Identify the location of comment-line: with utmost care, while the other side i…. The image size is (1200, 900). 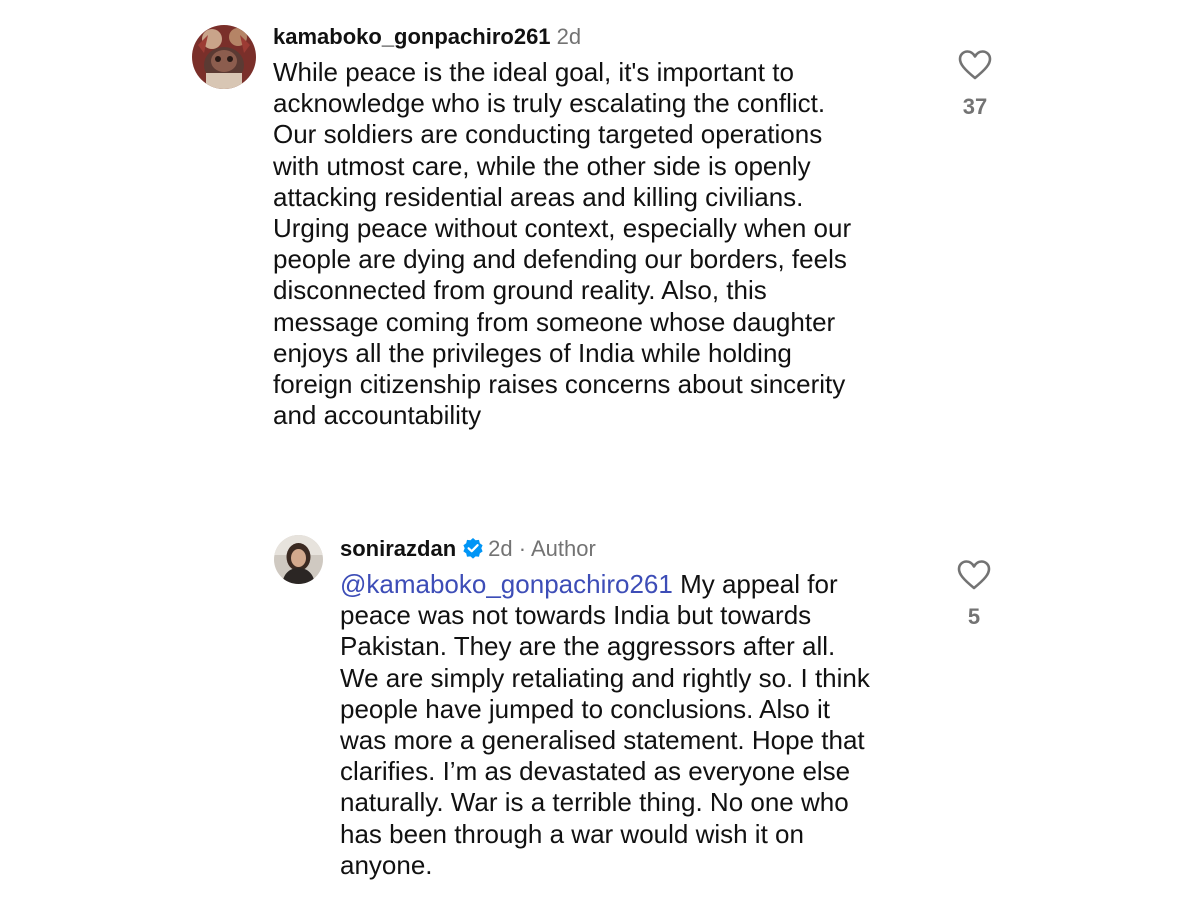
(542, 165).